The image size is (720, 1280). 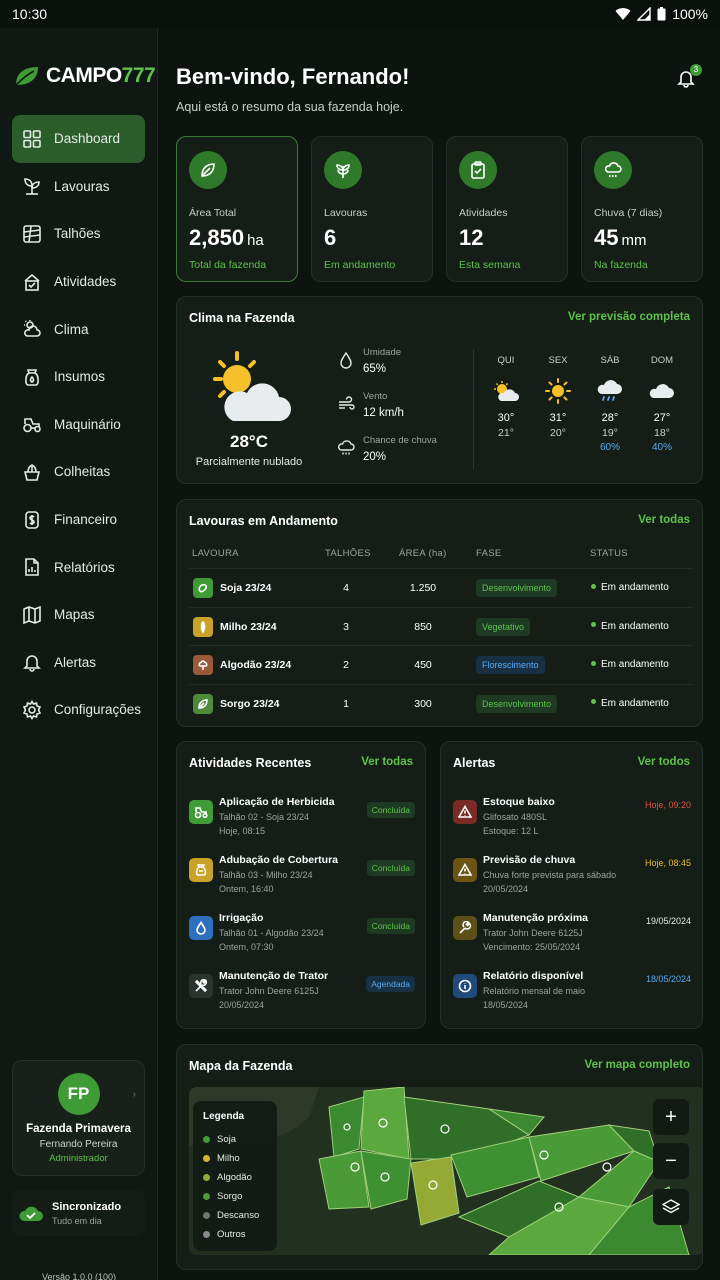 I want to click on chevron-right-icon: ›, so click(x=134, y=1094).